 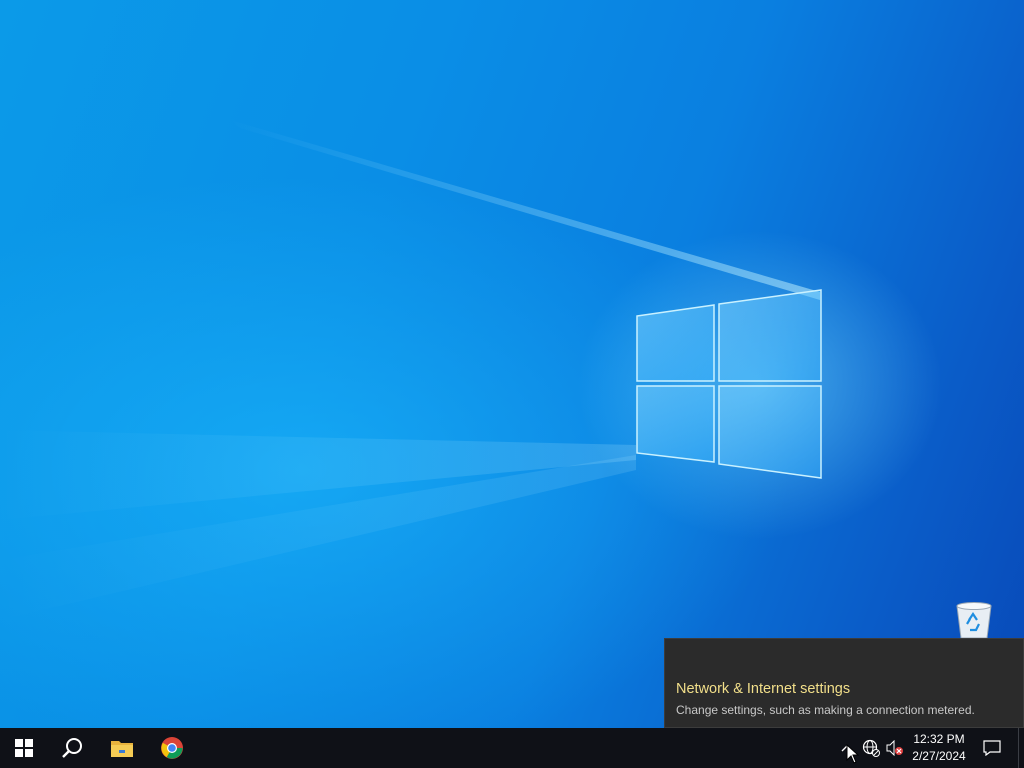 What do you see at coordinates (729, 384) in the screenshot?
I see `windows-wallpaper-logo-icon` at bounding box center [729, 384].